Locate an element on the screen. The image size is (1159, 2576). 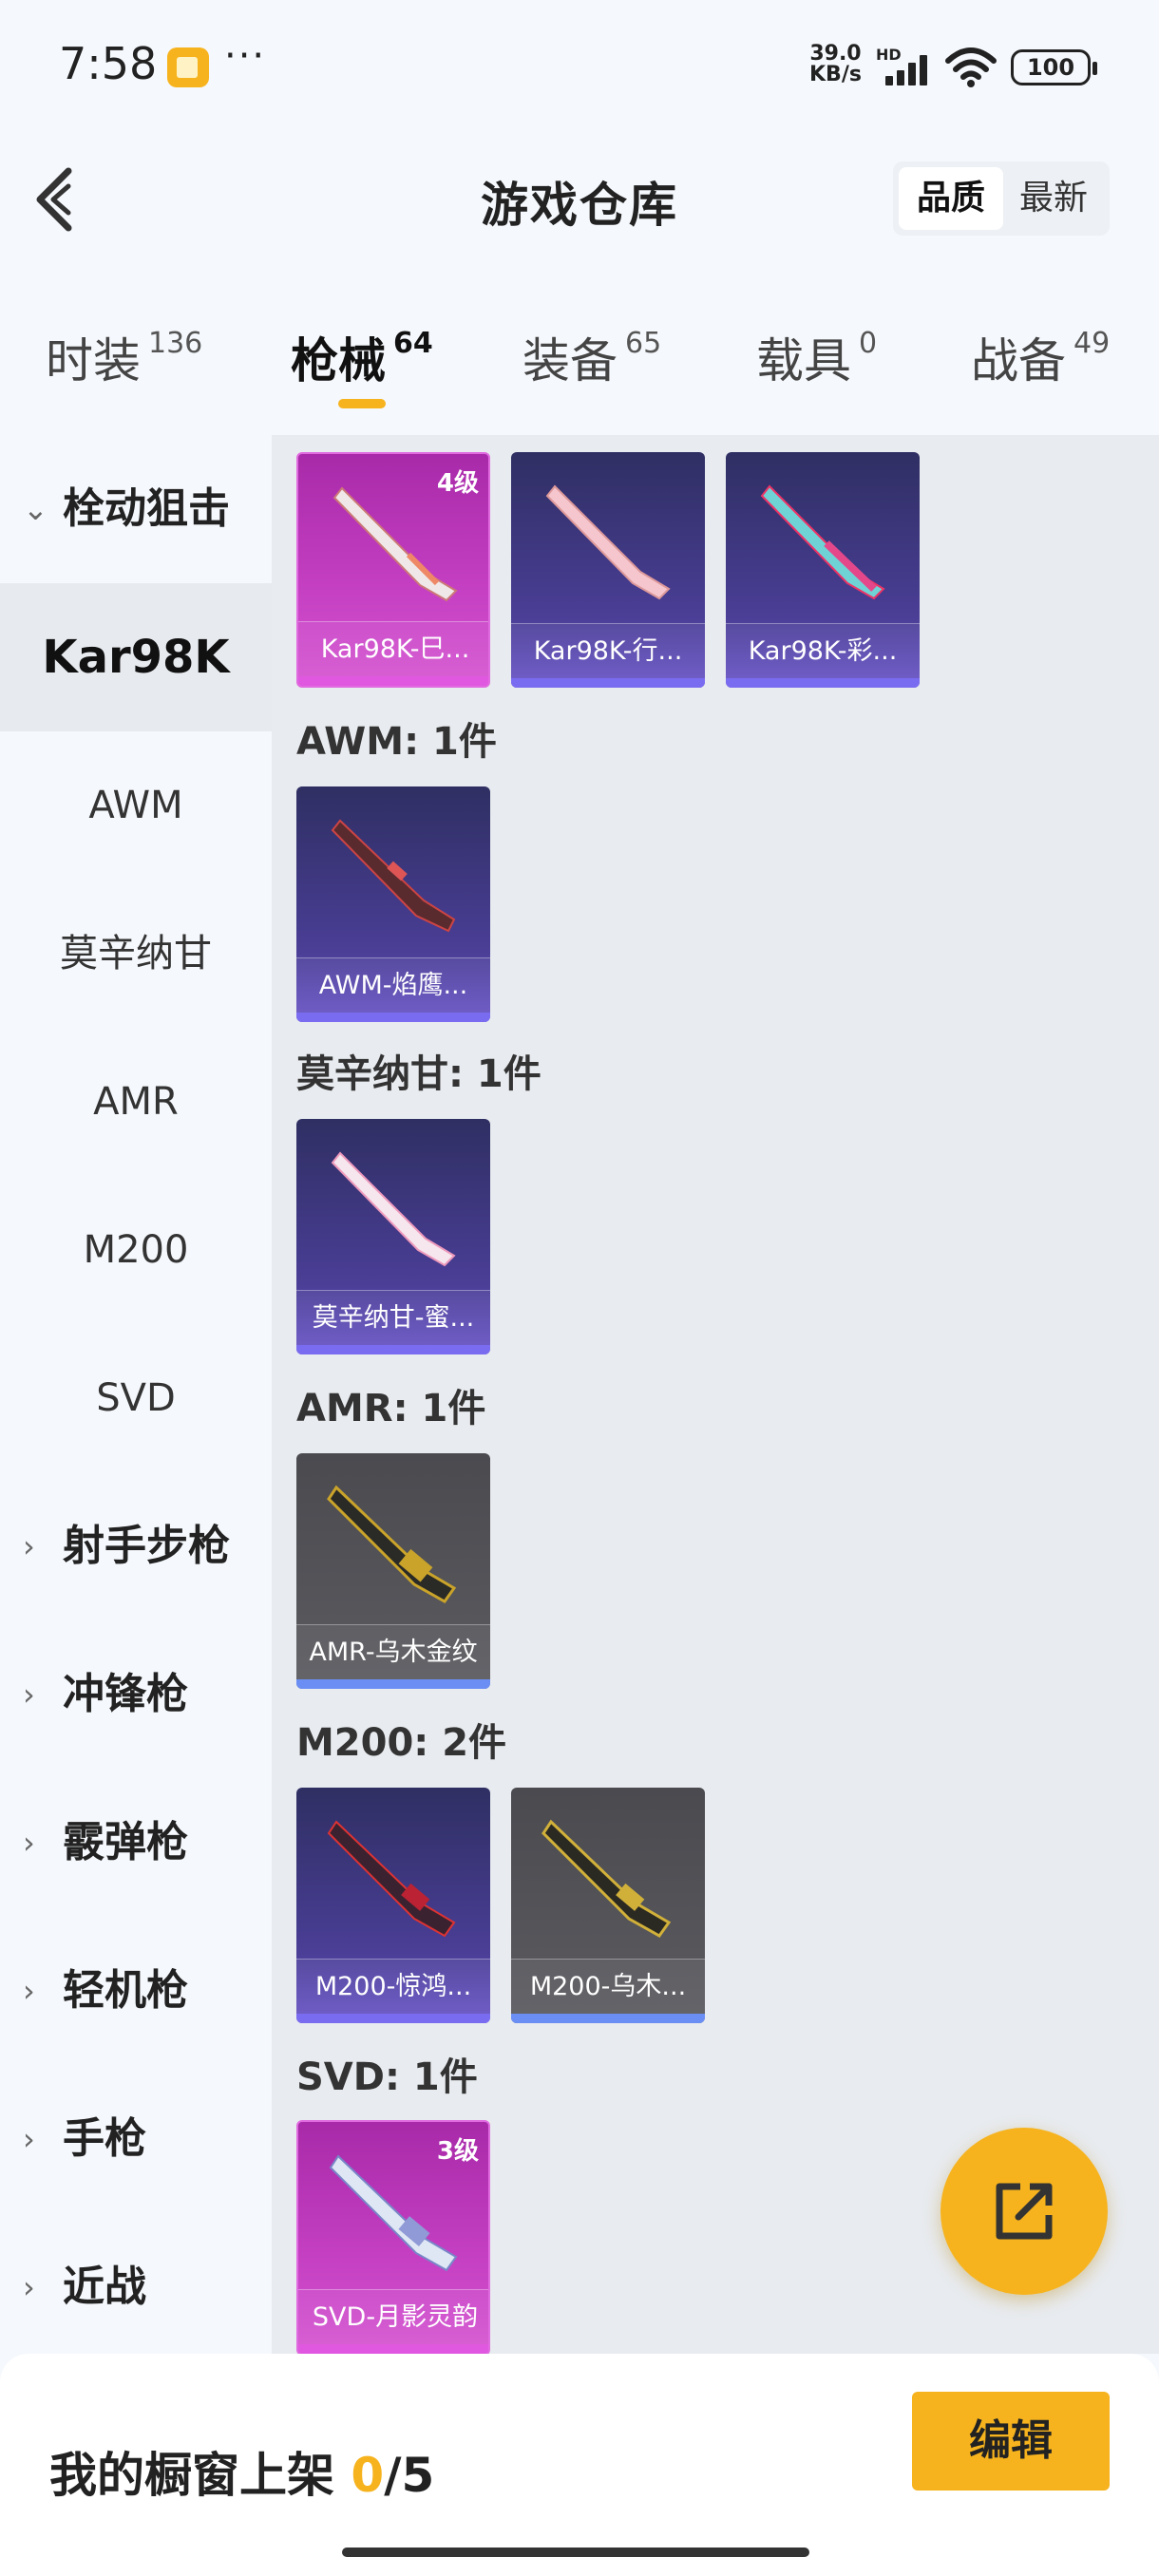
tab-label: 战备 is located at coordinates (1018, 360).